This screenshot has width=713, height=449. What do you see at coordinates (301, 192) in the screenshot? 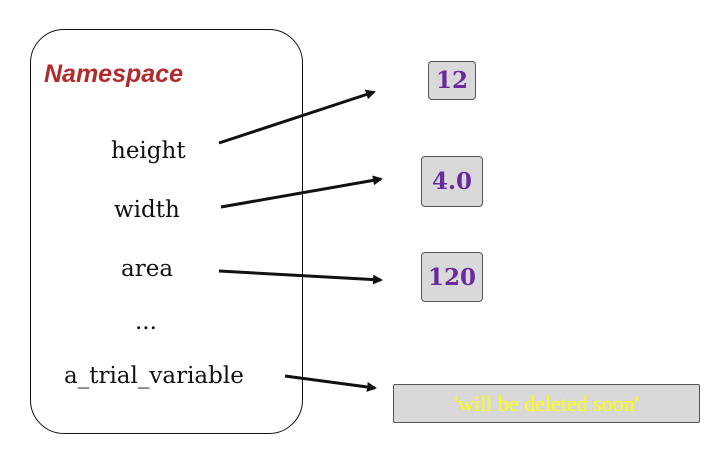
I see `arrow-width-to-value` at bounding box center [301, 192].